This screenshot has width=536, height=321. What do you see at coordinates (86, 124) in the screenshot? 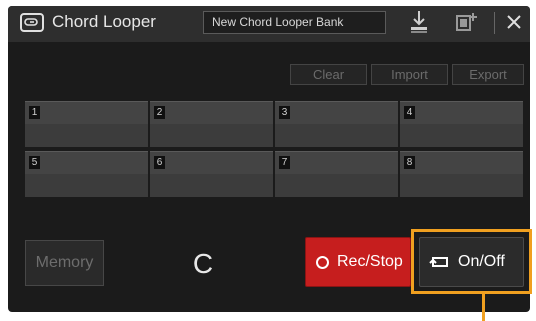
I see `memory-cell-1: 1` at bounding box center [86, 124].